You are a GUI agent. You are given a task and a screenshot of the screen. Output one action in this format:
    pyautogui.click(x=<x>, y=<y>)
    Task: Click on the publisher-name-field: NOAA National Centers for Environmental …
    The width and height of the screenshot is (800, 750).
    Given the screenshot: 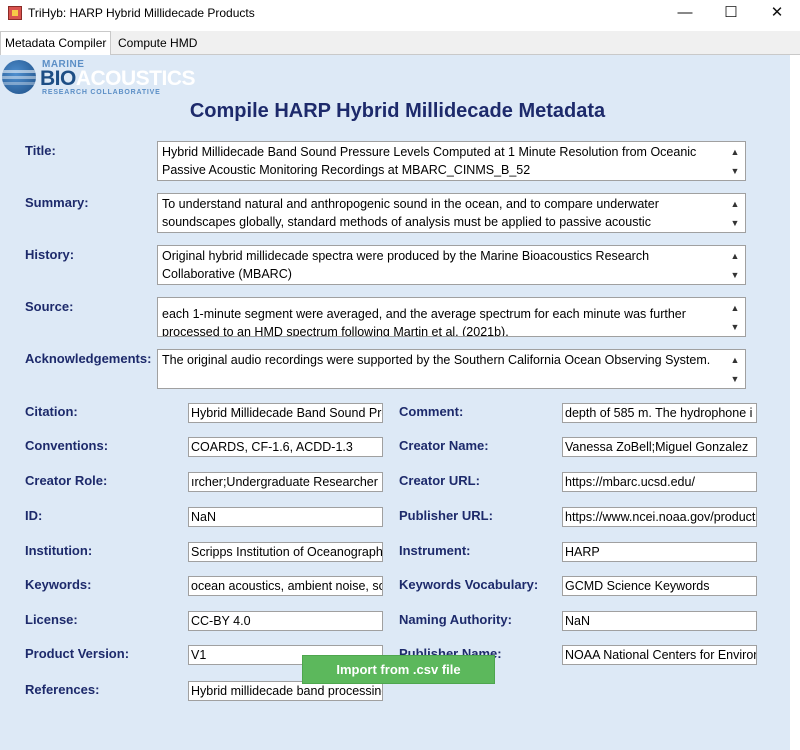 What is the action you would take?
    pyautogui.click(x=659, y=655)
    